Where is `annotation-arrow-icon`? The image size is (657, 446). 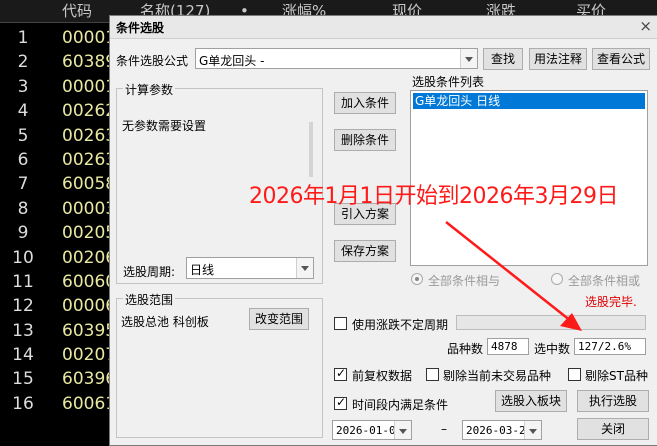
annotation-arrow-icon is located at coordinates (513, 276).